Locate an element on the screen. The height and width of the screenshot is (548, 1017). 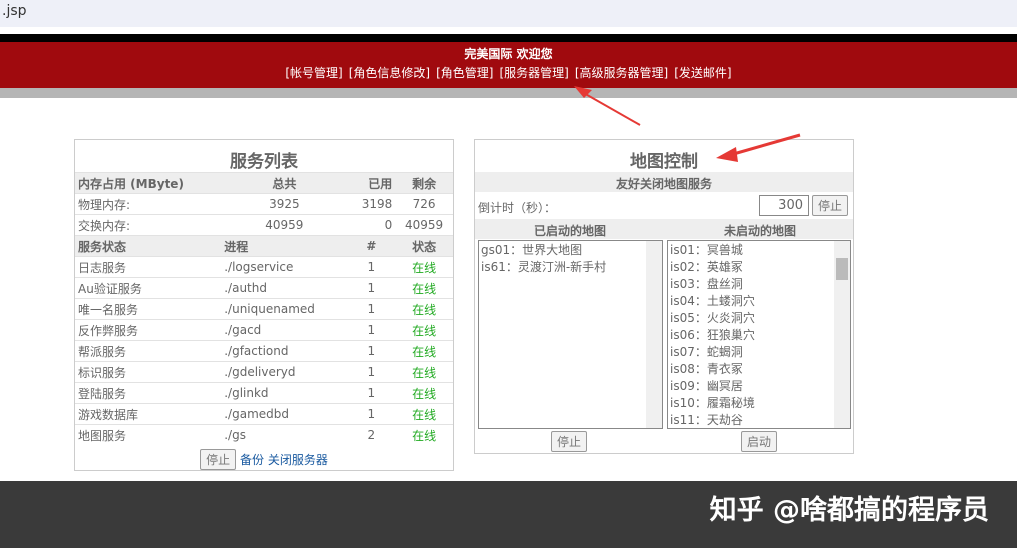
arrow-icon is located at coordinates (727, 154).